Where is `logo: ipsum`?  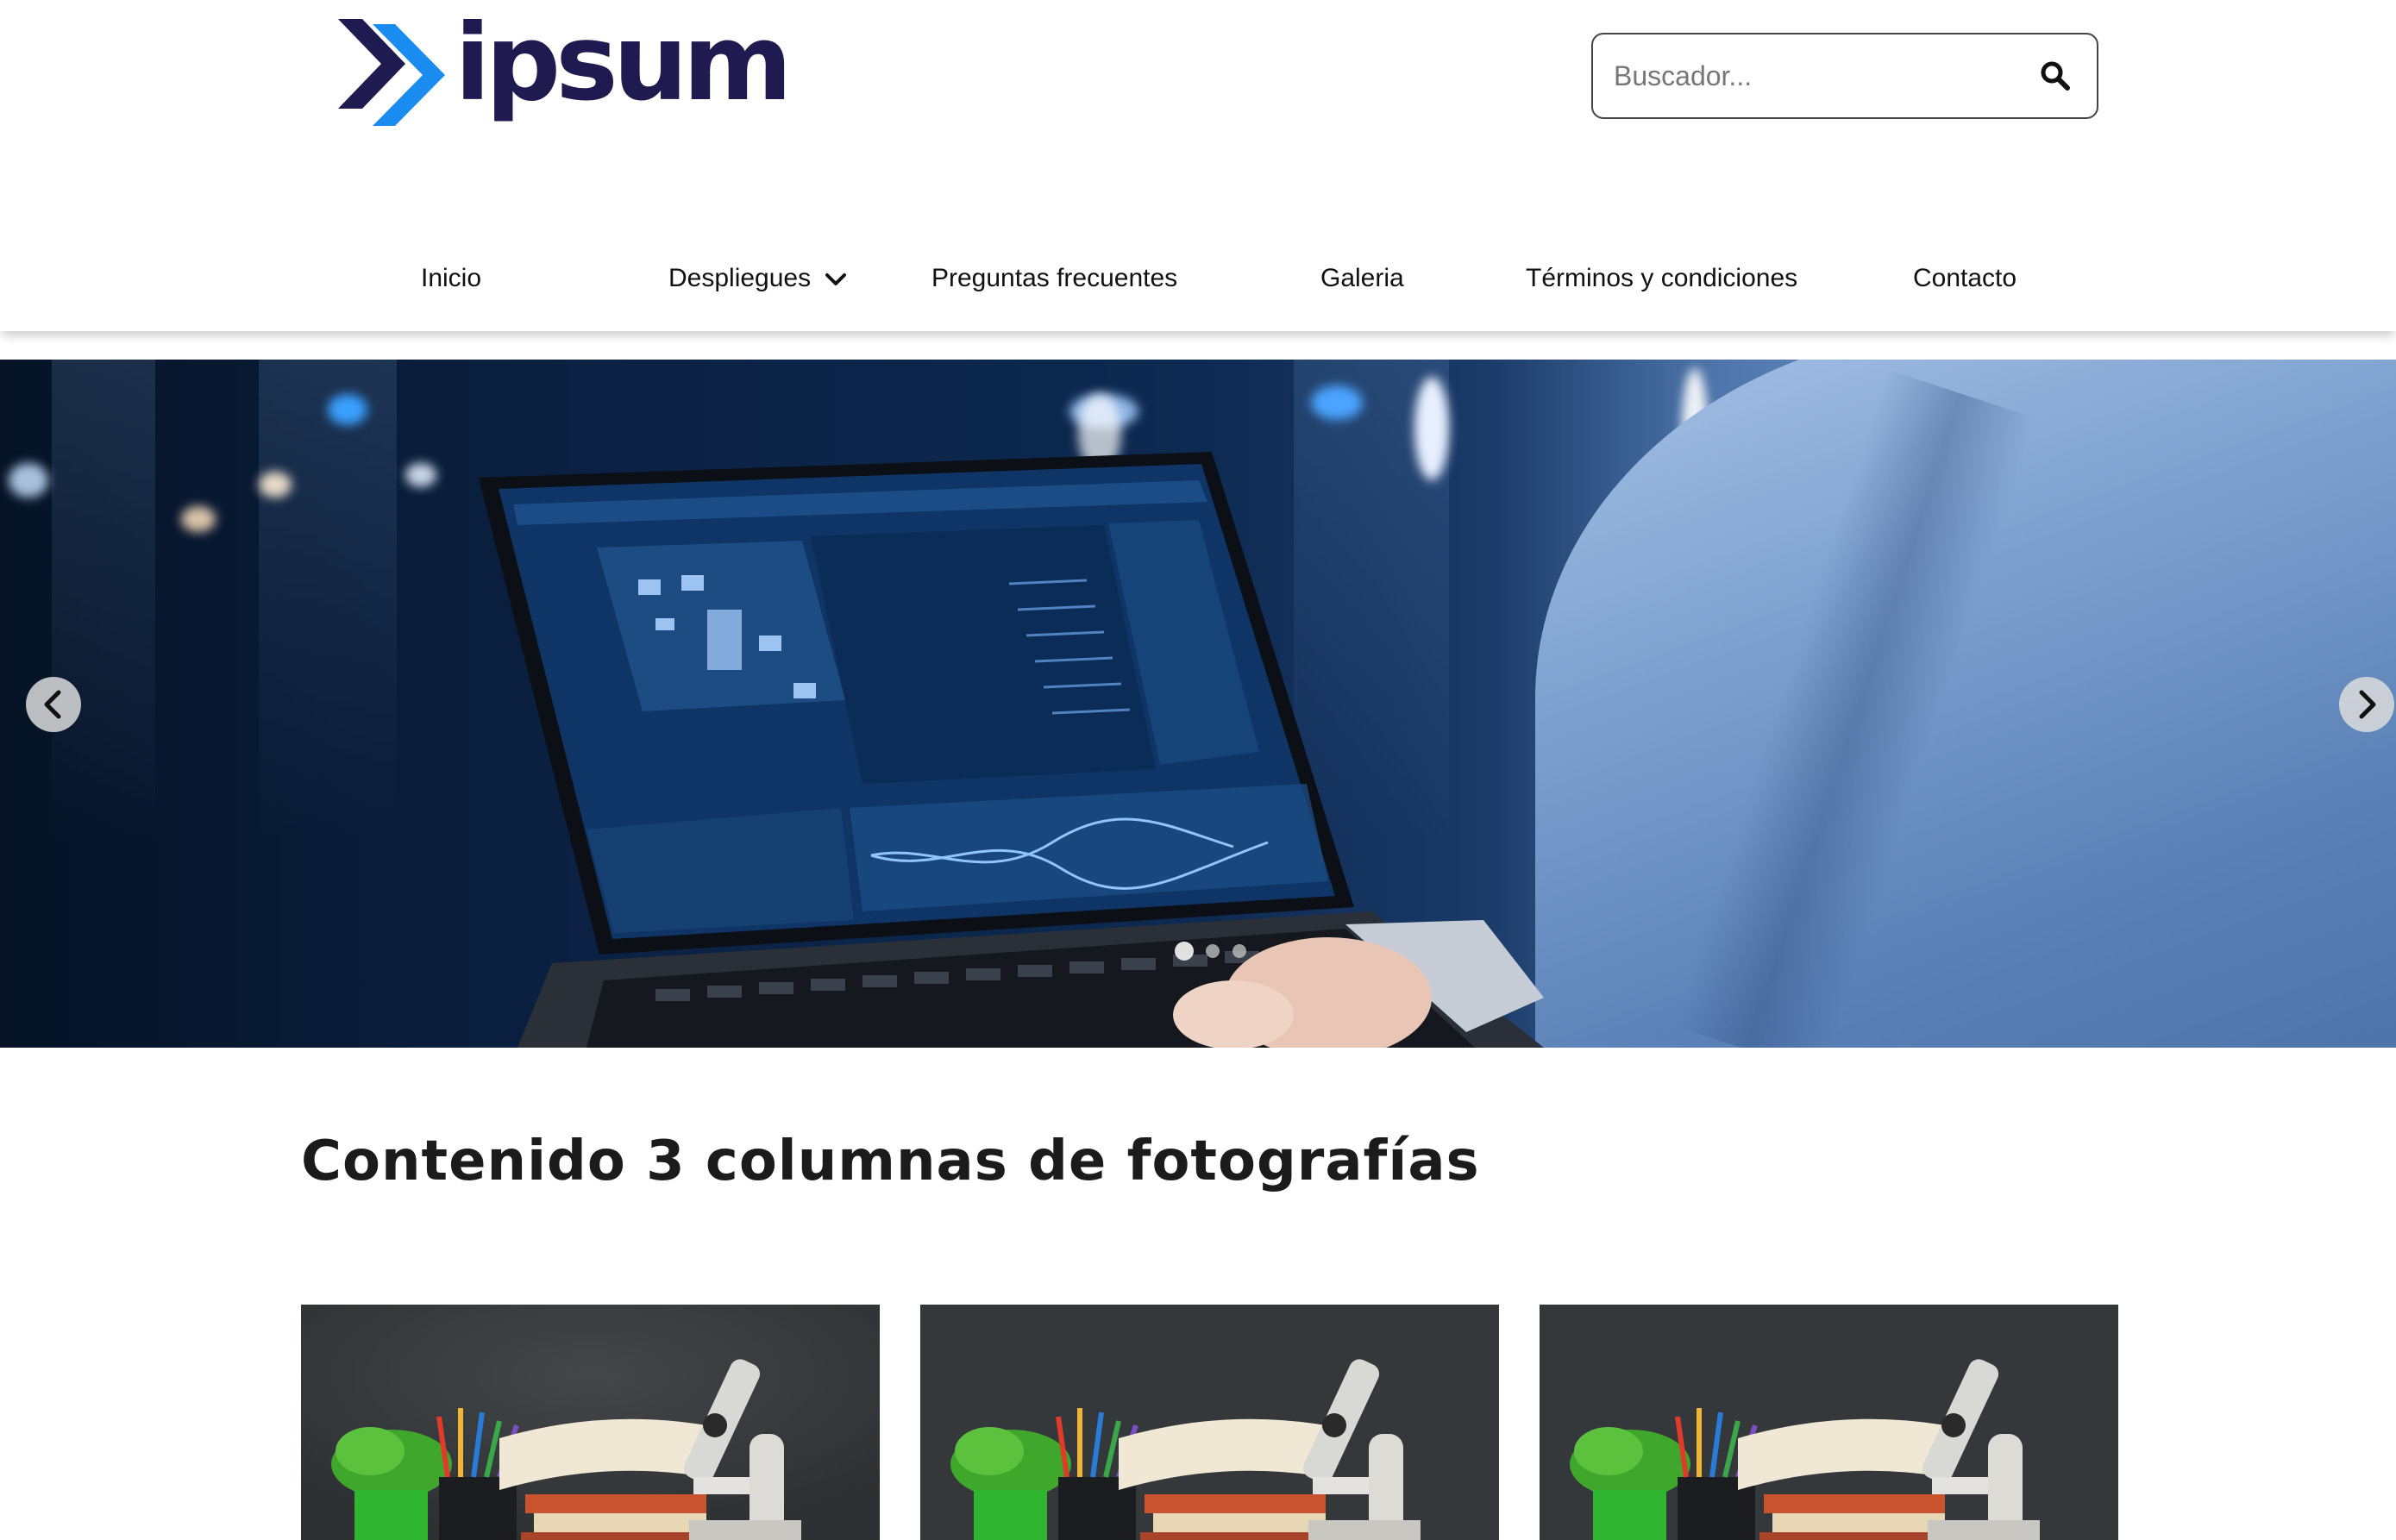
logo: ipsum is located at coordinates (565, 83).